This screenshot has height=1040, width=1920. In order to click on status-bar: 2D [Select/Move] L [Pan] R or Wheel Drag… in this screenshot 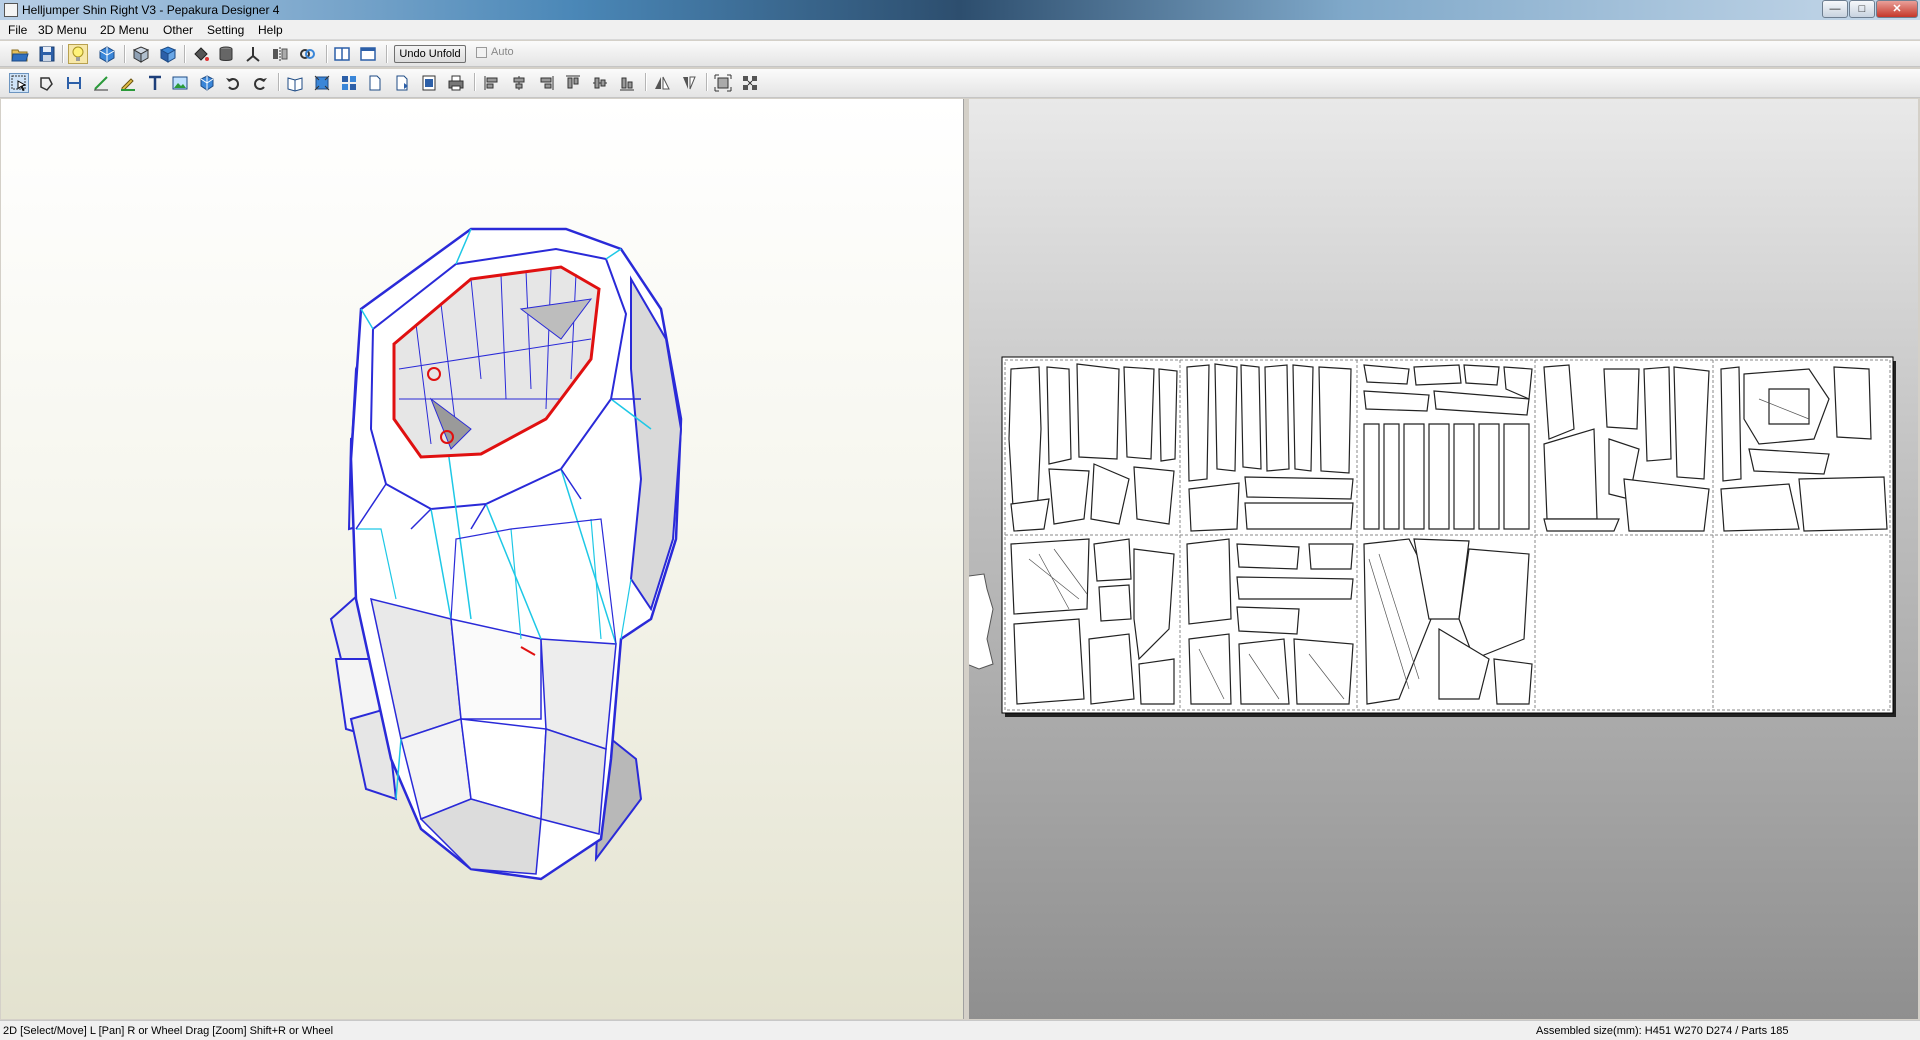, I will do `click(960, 1030)`.